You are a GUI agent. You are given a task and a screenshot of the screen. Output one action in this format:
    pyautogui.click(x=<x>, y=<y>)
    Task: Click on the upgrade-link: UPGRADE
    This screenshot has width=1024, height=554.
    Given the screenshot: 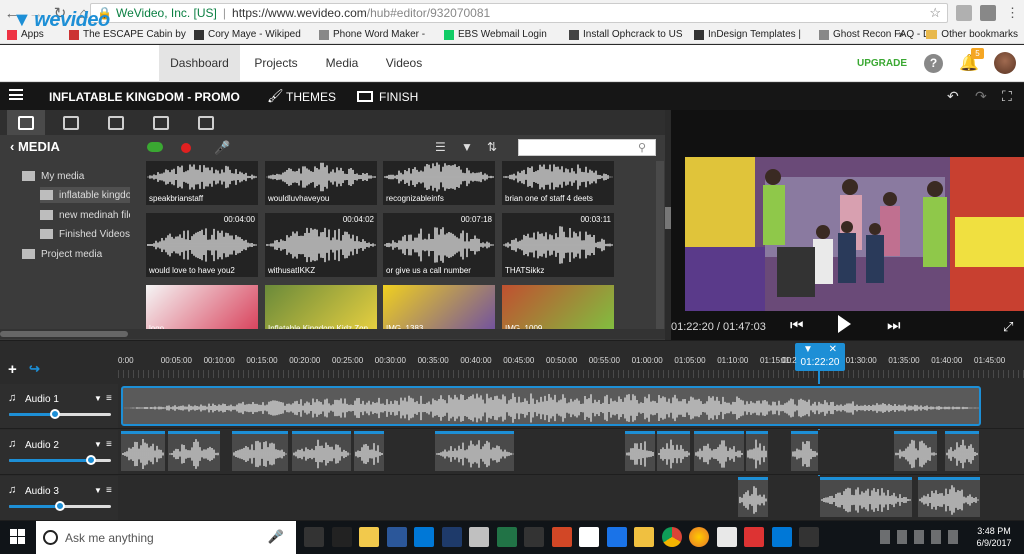 What is the action you would take?
    pyautogui.click(x=882, y=63)
    